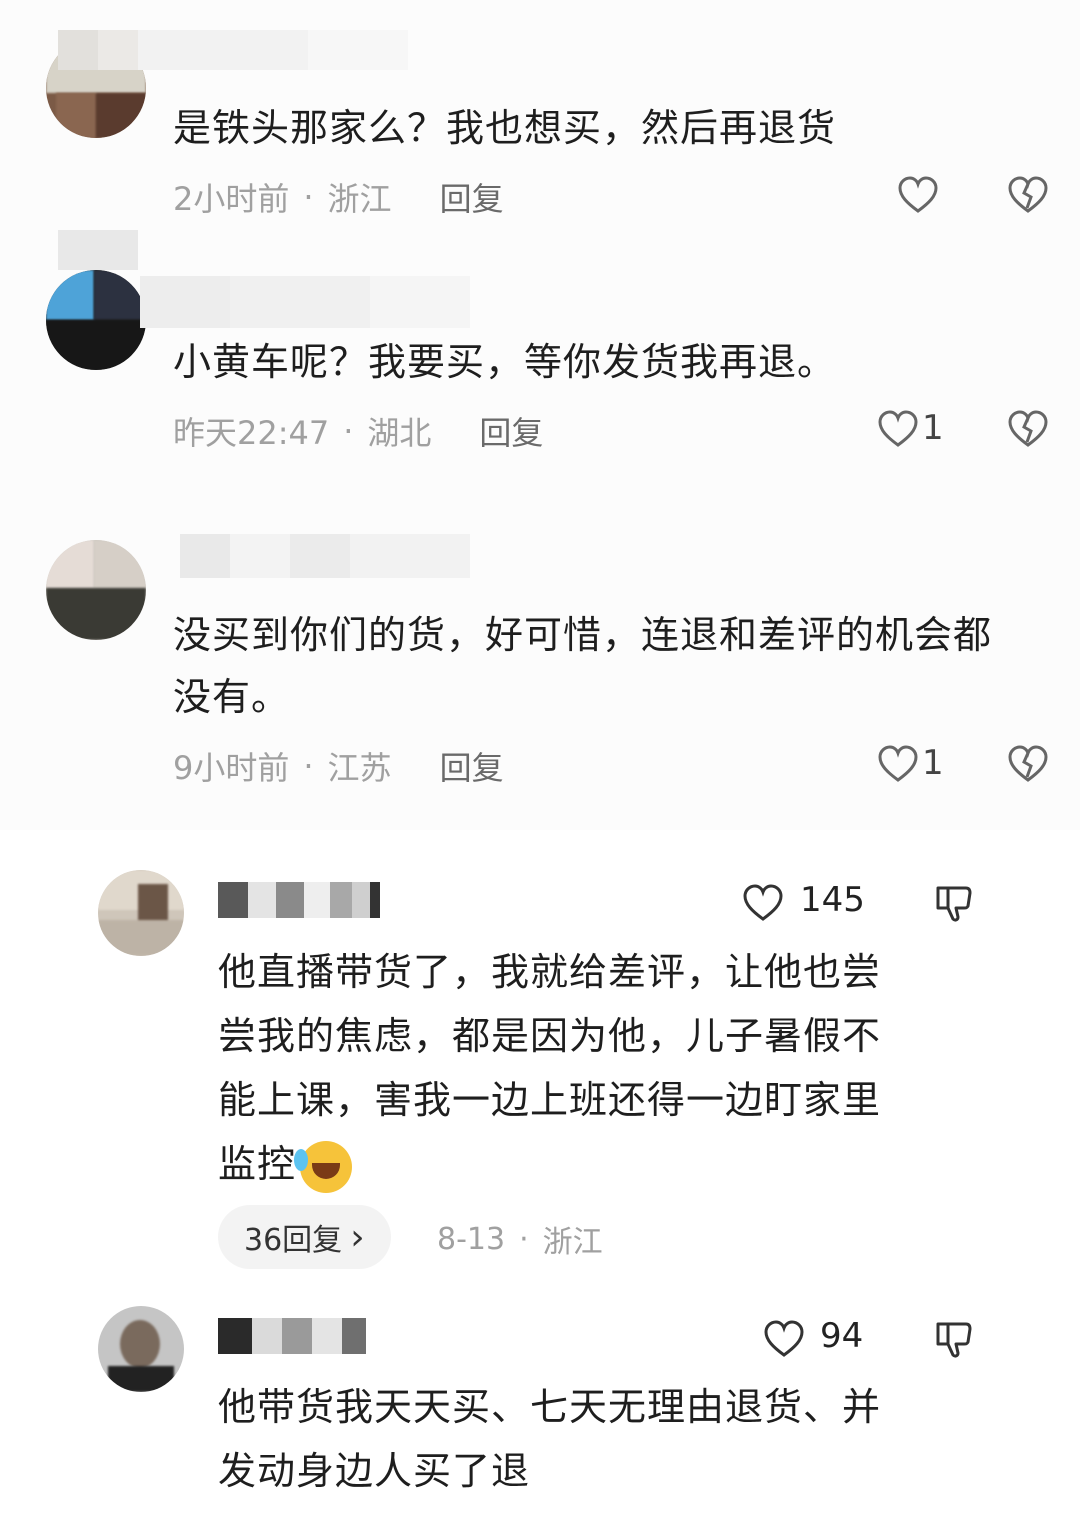 Image resolution: width=1080 pixels, height=1523 pixels. What do you see at coordinates (842, 1336) in the screenshot?
I see `like-count: 94` at bounding box center [842, 1336].